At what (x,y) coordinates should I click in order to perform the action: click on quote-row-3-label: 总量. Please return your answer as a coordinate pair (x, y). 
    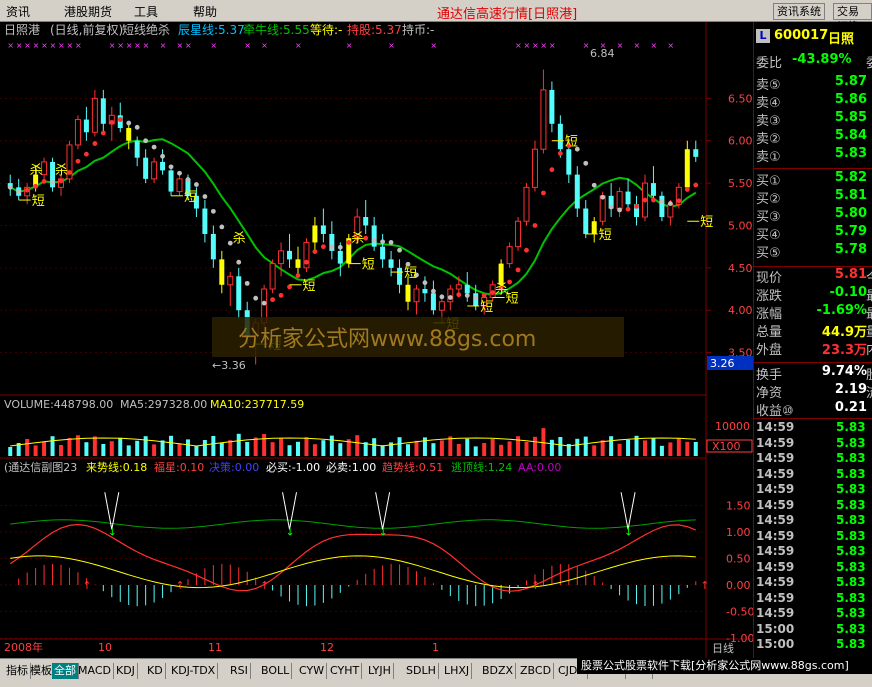
    Looking at the image, I should click on (769, 332).